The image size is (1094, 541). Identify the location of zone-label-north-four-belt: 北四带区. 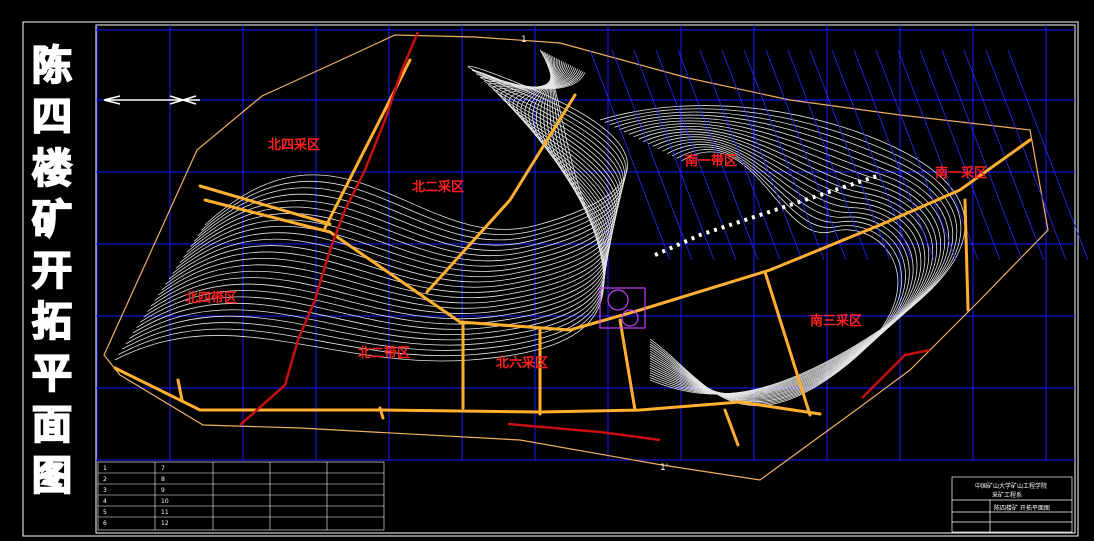
(211, 298).